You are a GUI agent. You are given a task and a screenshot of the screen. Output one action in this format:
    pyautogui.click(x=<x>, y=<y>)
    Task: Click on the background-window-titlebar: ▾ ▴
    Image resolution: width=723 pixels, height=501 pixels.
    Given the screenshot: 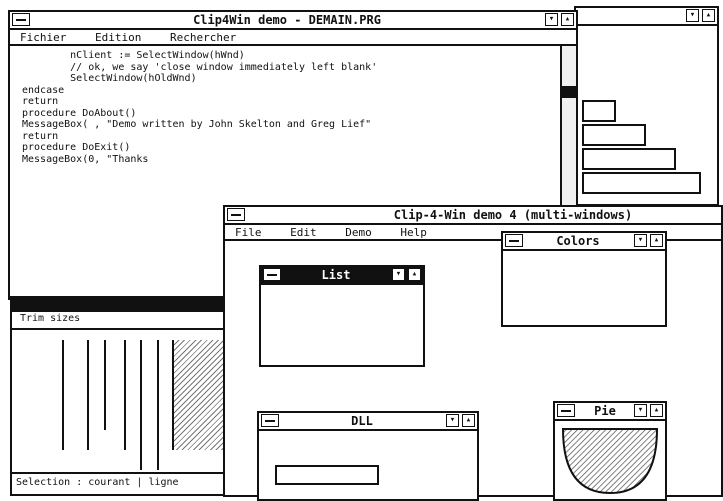 What is the action you would take?
    pyautogui.click(x=646, y=17)
    